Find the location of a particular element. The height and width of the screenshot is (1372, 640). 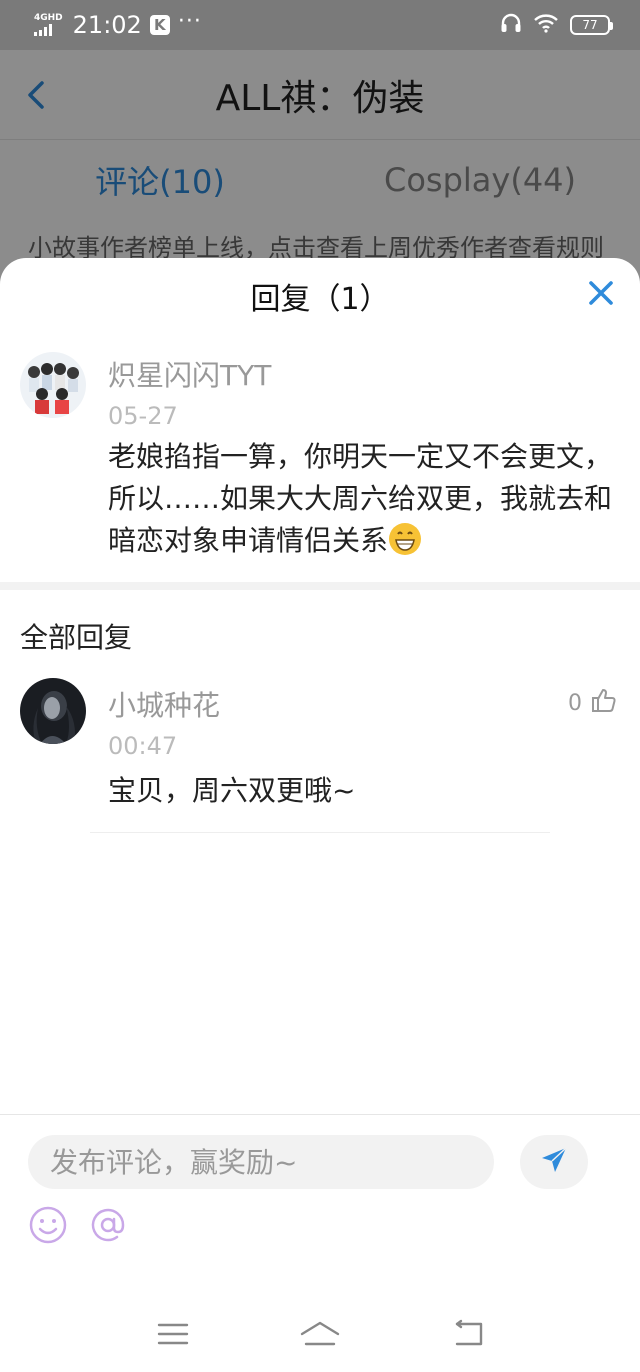

more-notifications-icon: ··· is located at coordinates (189, 21).